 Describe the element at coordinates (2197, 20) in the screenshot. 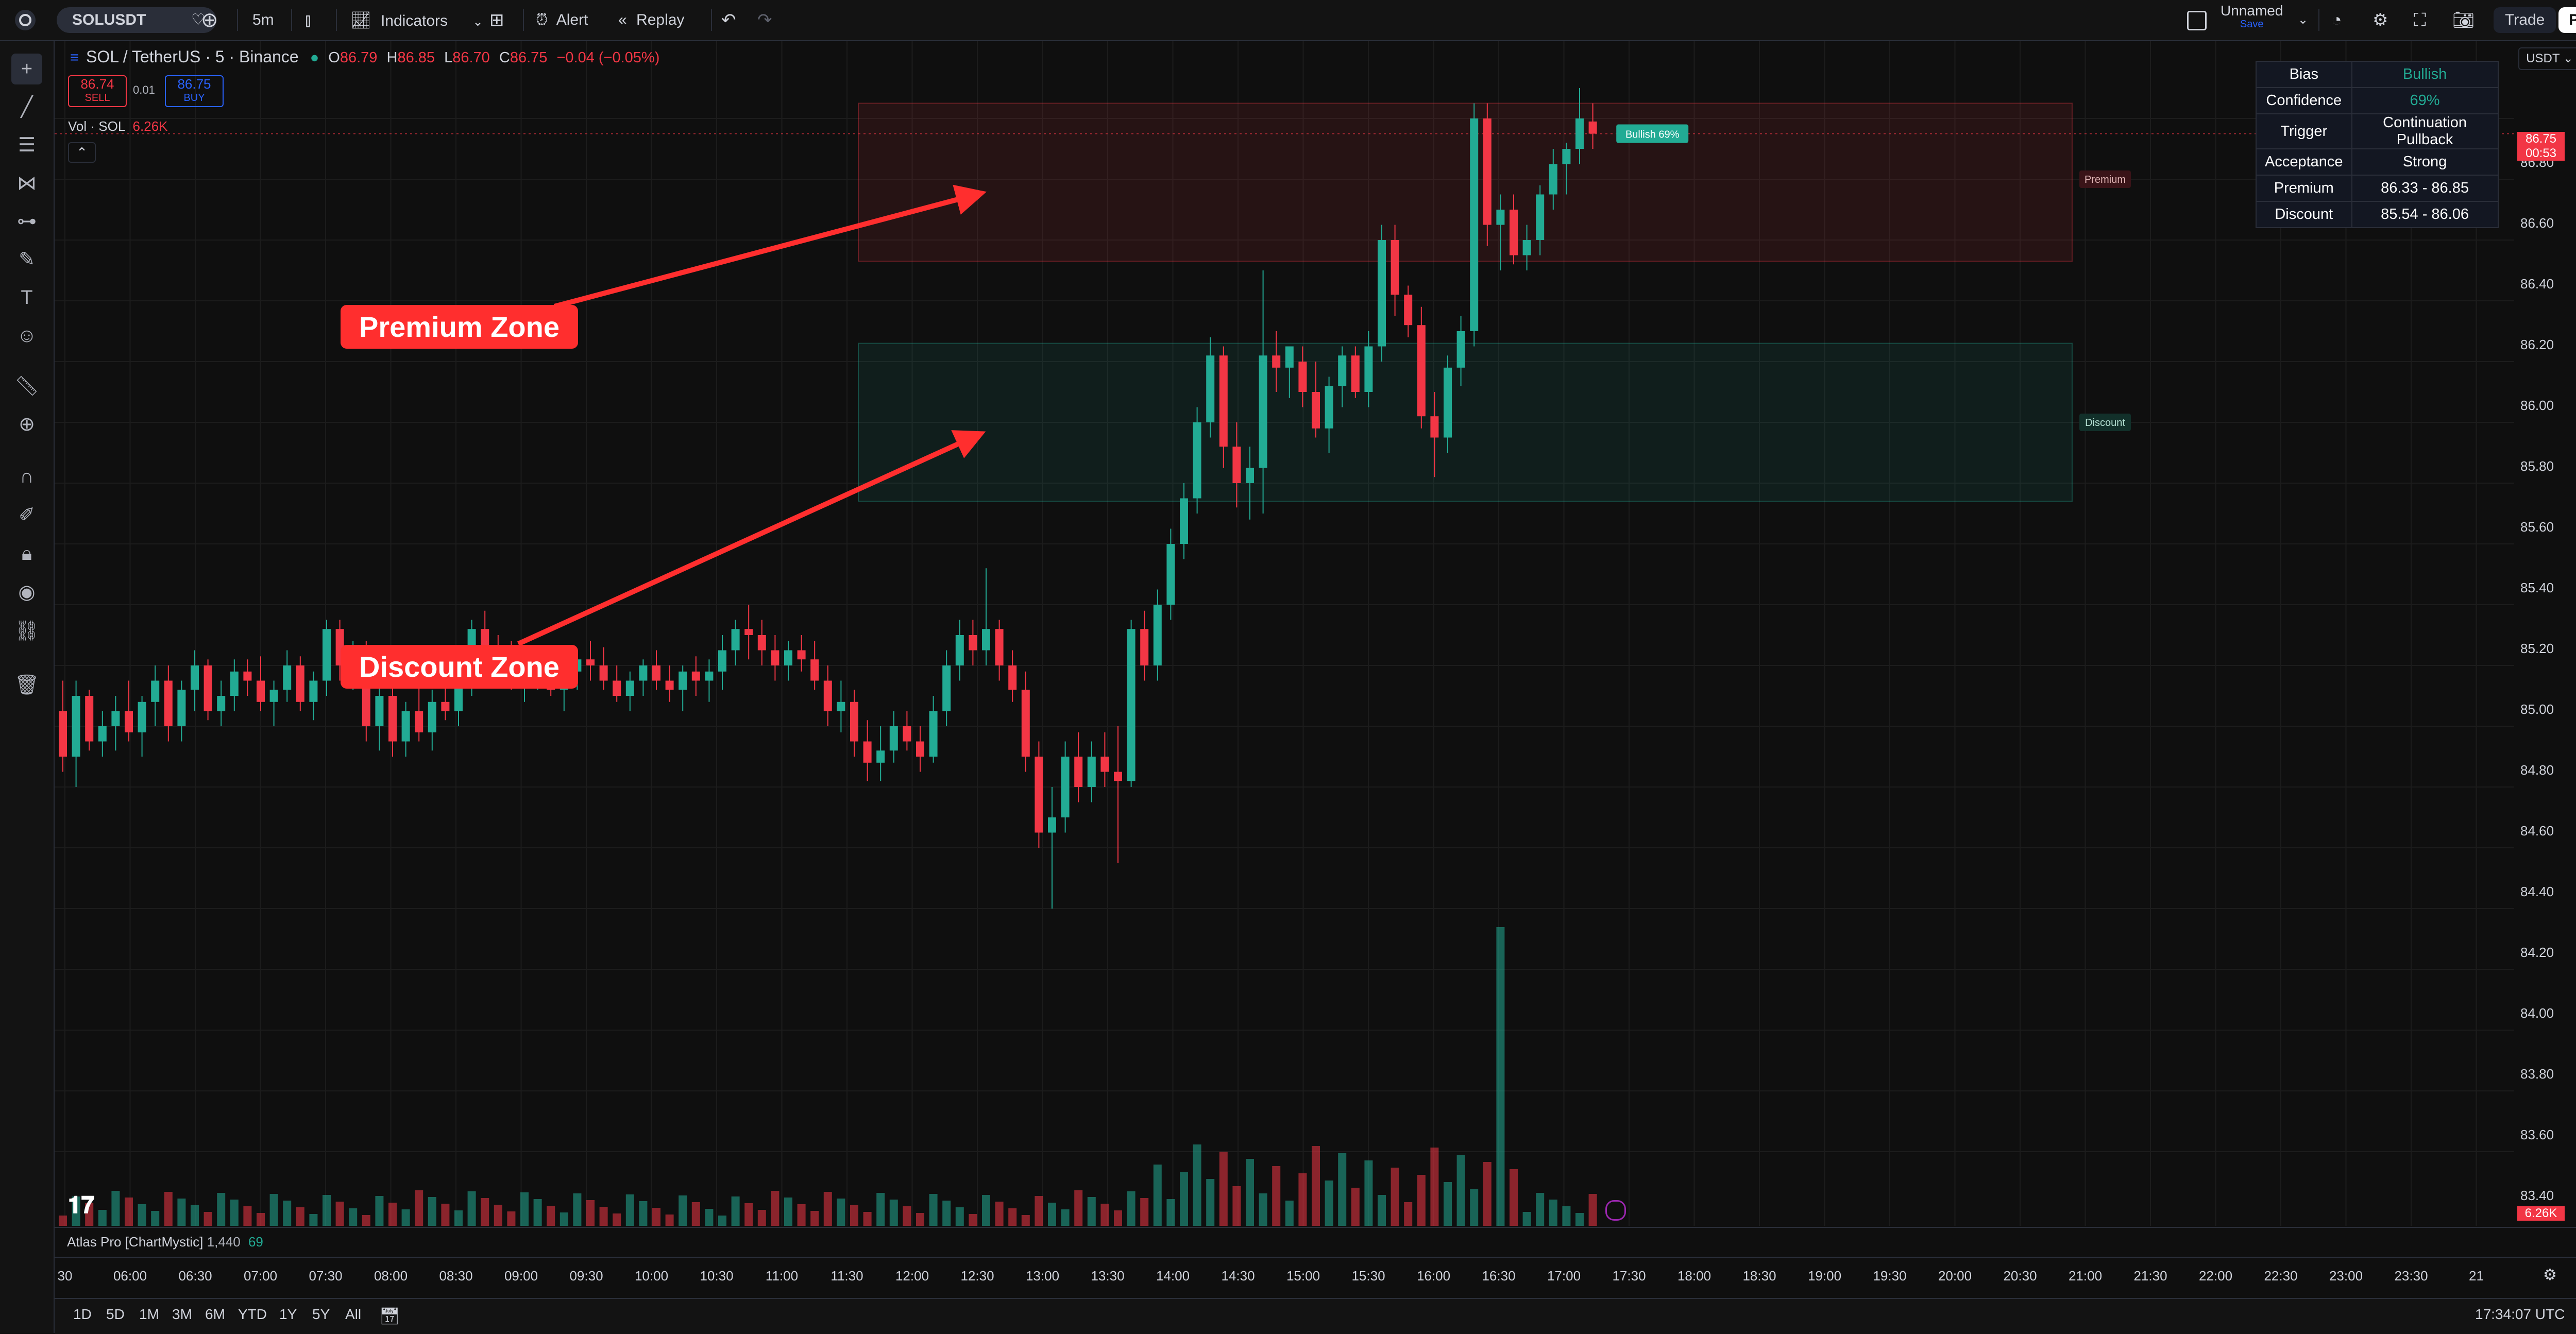

I see `layout-icon` at that location.